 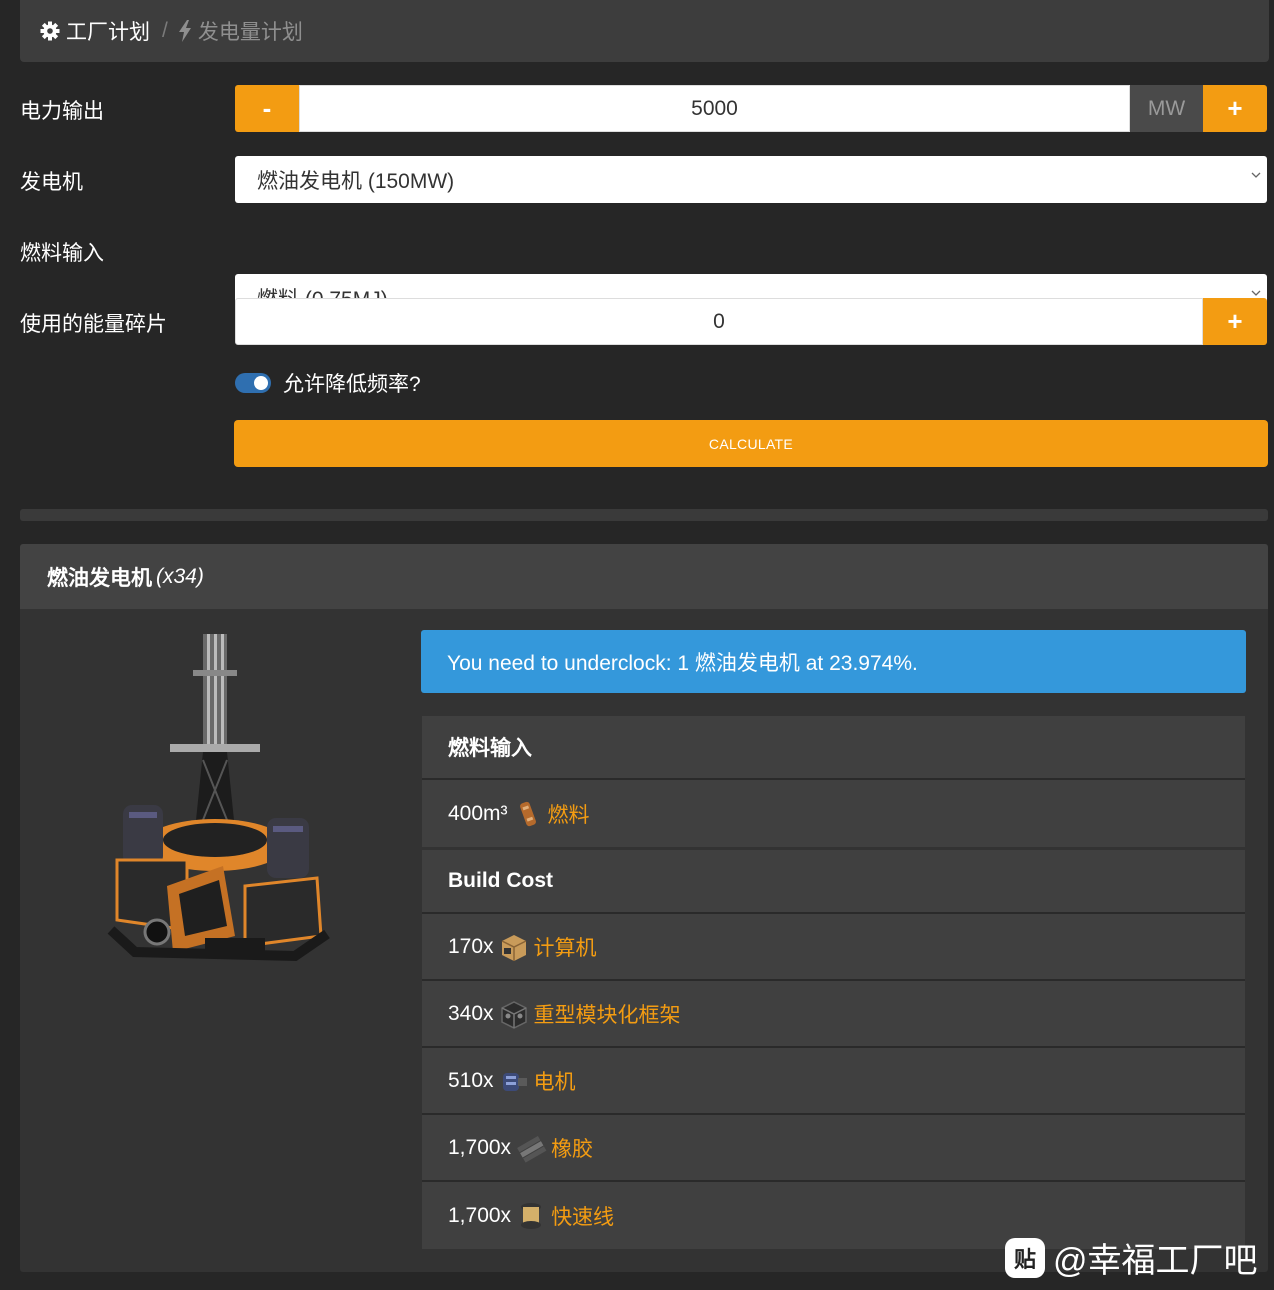 I want to click on cost-amount: 170x, so click(x=471, y=946).